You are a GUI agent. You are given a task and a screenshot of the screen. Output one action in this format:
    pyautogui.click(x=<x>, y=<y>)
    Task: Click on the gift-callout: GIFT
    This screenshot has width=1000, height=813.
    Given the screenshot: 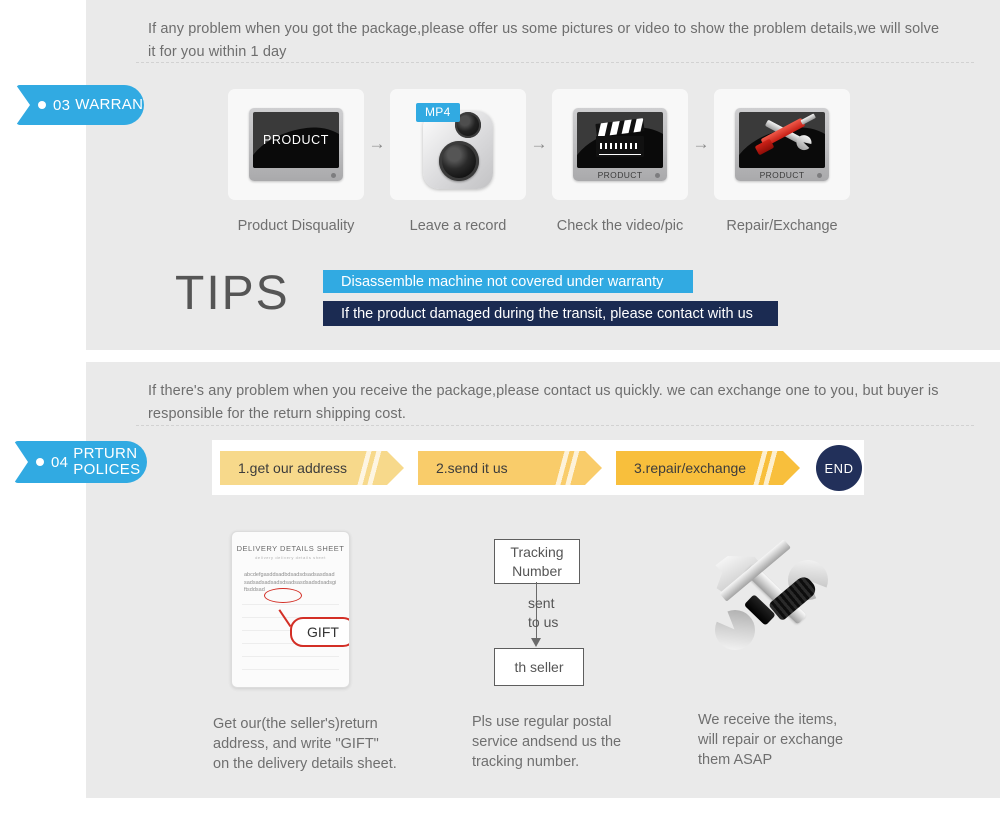 What is the action you would take?
    pyautogui.click(x=319, y=632)
    